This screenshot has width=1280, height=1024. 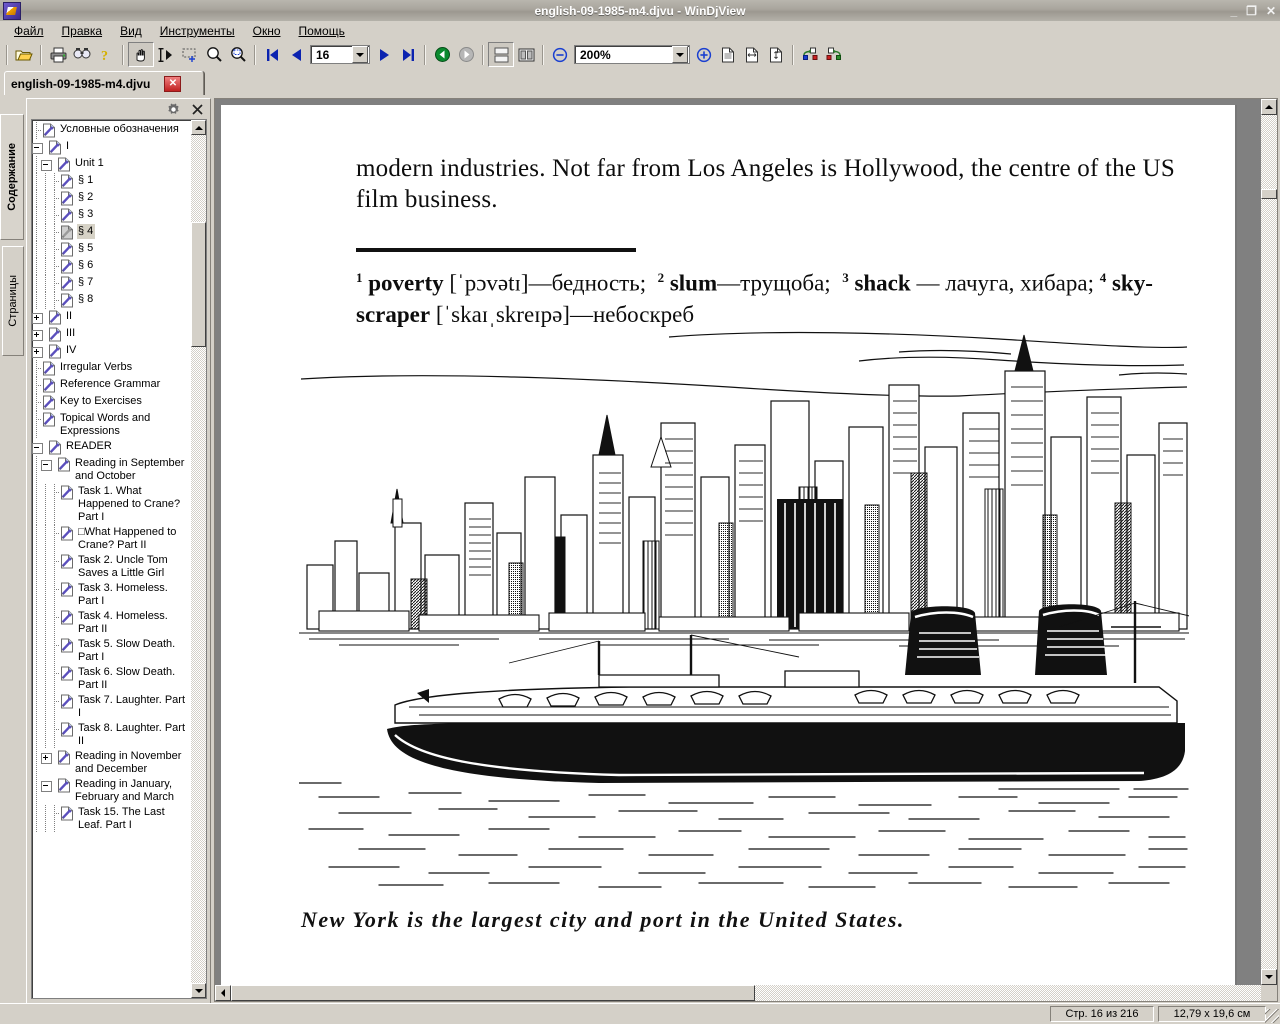 I want to click on zoom-level-value: 200%, so click(x=623, y=55).